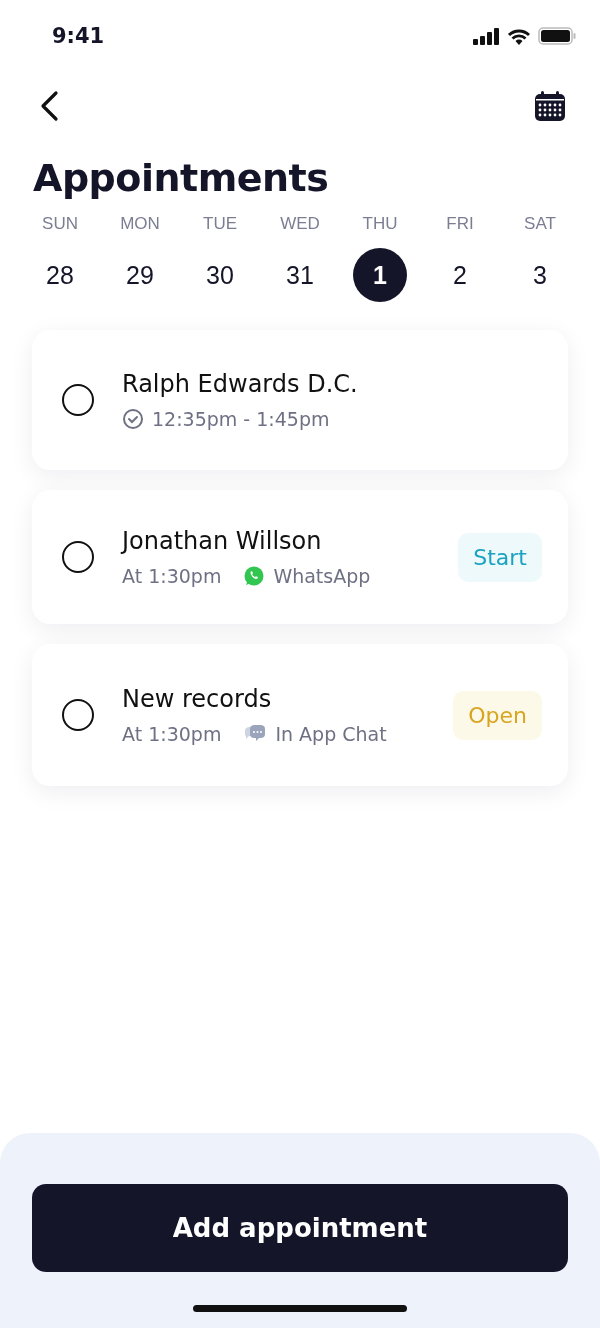 The height and width of the screenshot is (1328, 600). I want to click on signal-icon, so click(486, 36).